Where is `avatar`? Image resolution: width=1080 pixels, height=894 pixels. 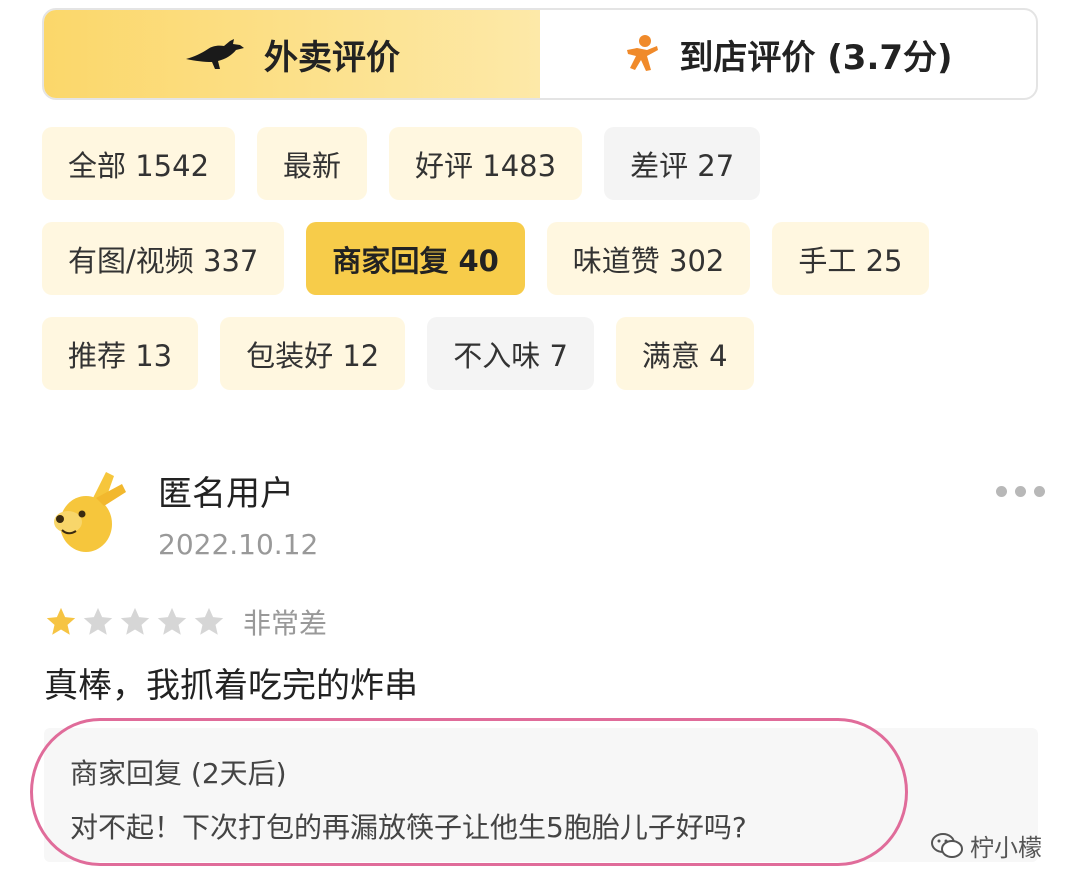 avatar is located at coordinates (89, 511).